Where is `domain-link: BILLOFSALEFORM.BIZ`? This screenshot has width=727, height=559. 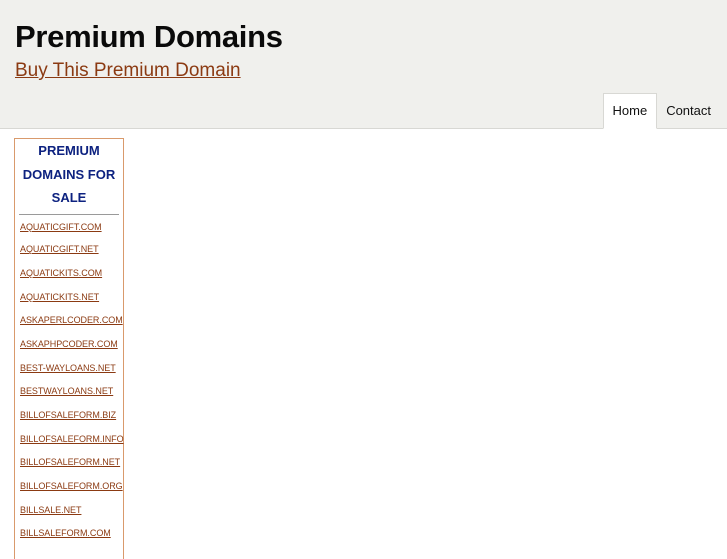 domain-link: BILLOFSALEFORM.BIZ is located at coordinates (69, 416).